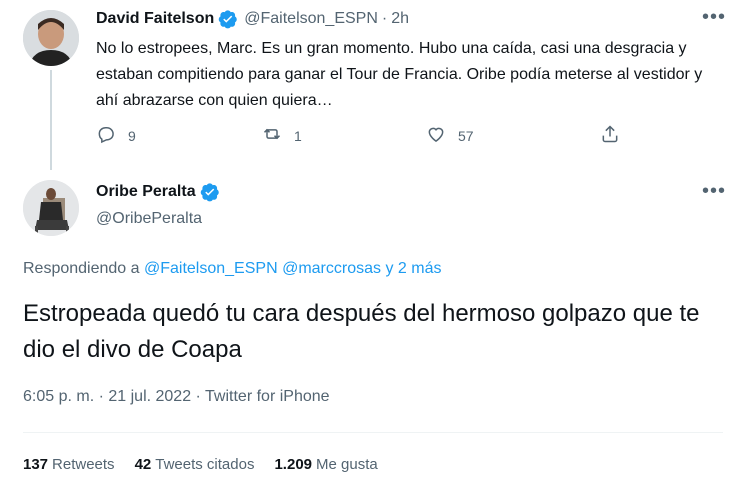 Image resolution: width=740 pixels, height=496 pixels. I want to click on heart-icon, so click(436, 135).